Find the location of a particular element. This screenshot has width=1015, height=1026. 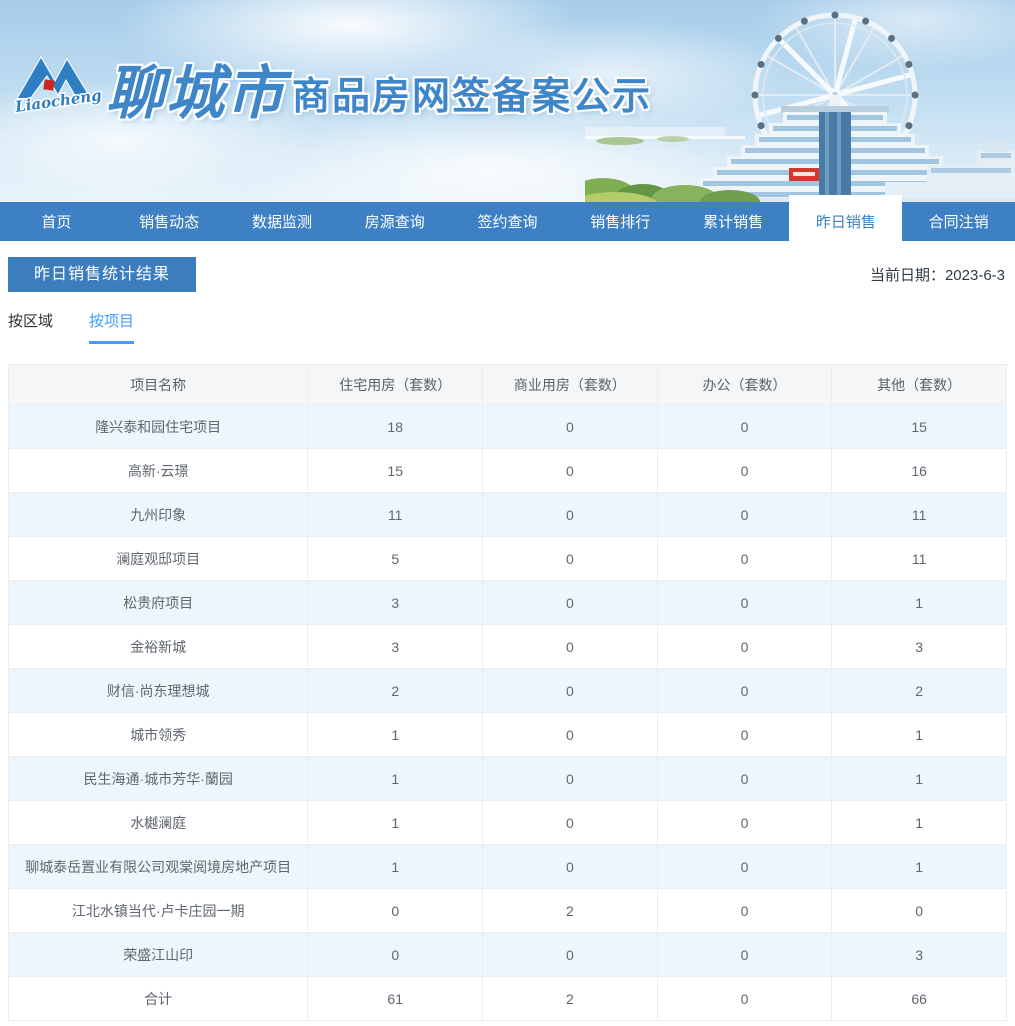

tab-by-region: 按区域 is located at coordinates (30, 327).